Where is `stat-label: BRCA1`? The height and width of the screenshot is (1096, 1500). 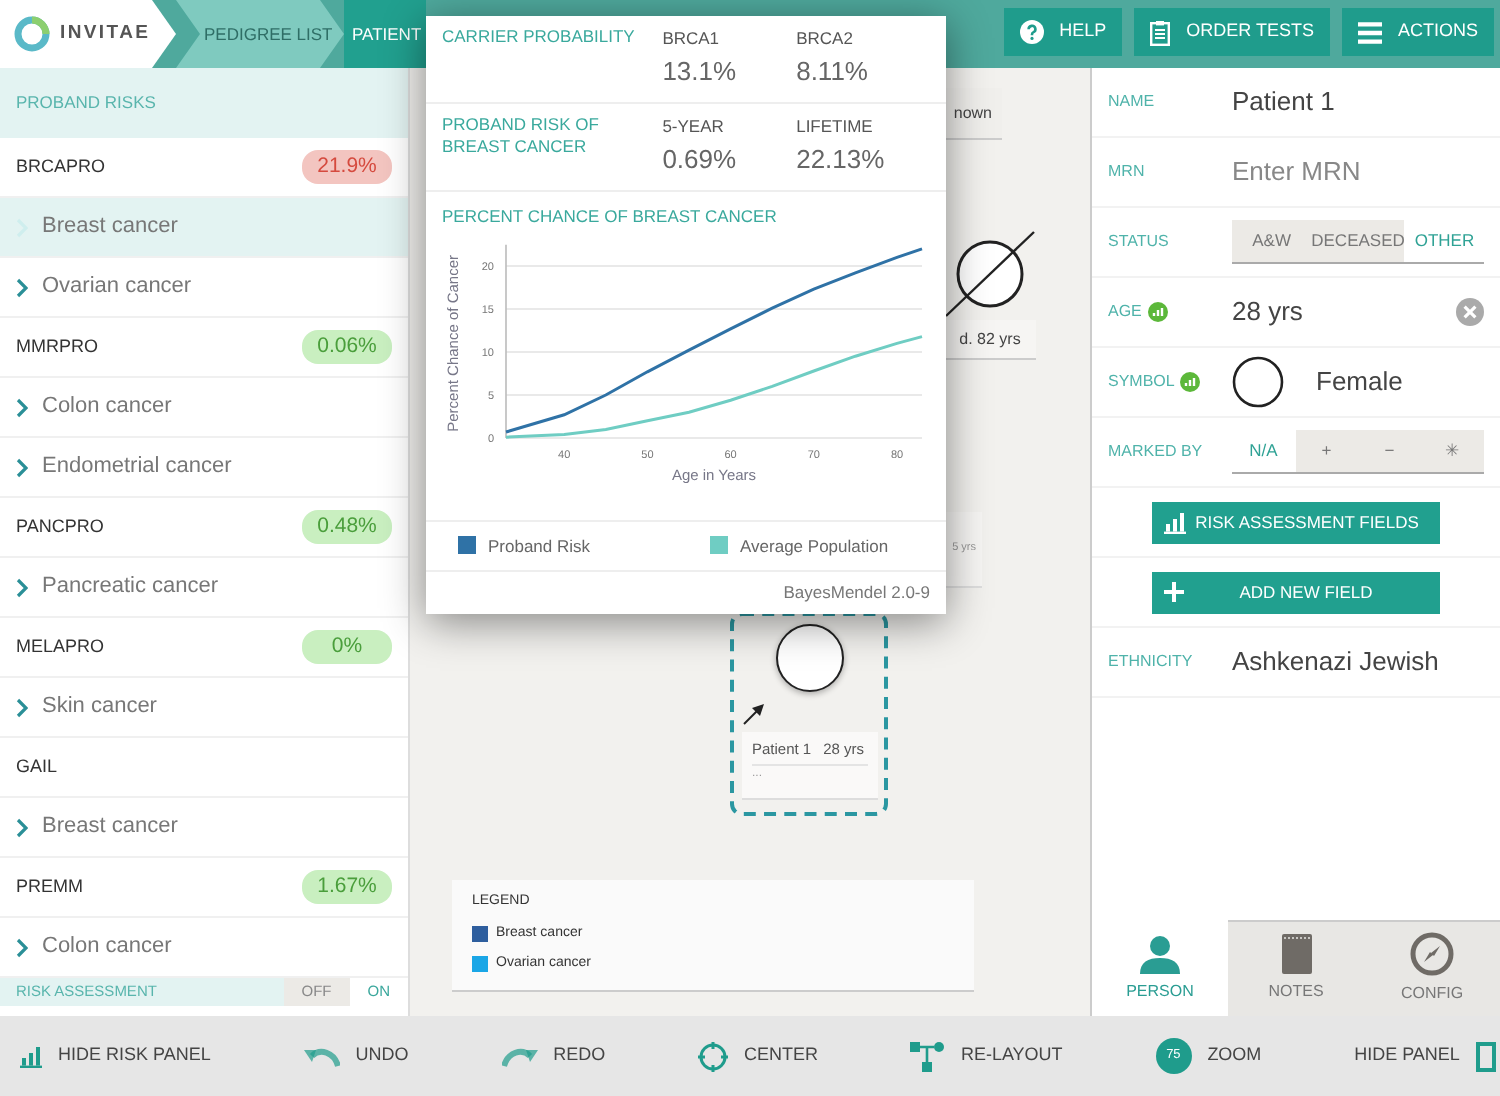
stat-label: BRCA1 is located at coordinates (692, 39).